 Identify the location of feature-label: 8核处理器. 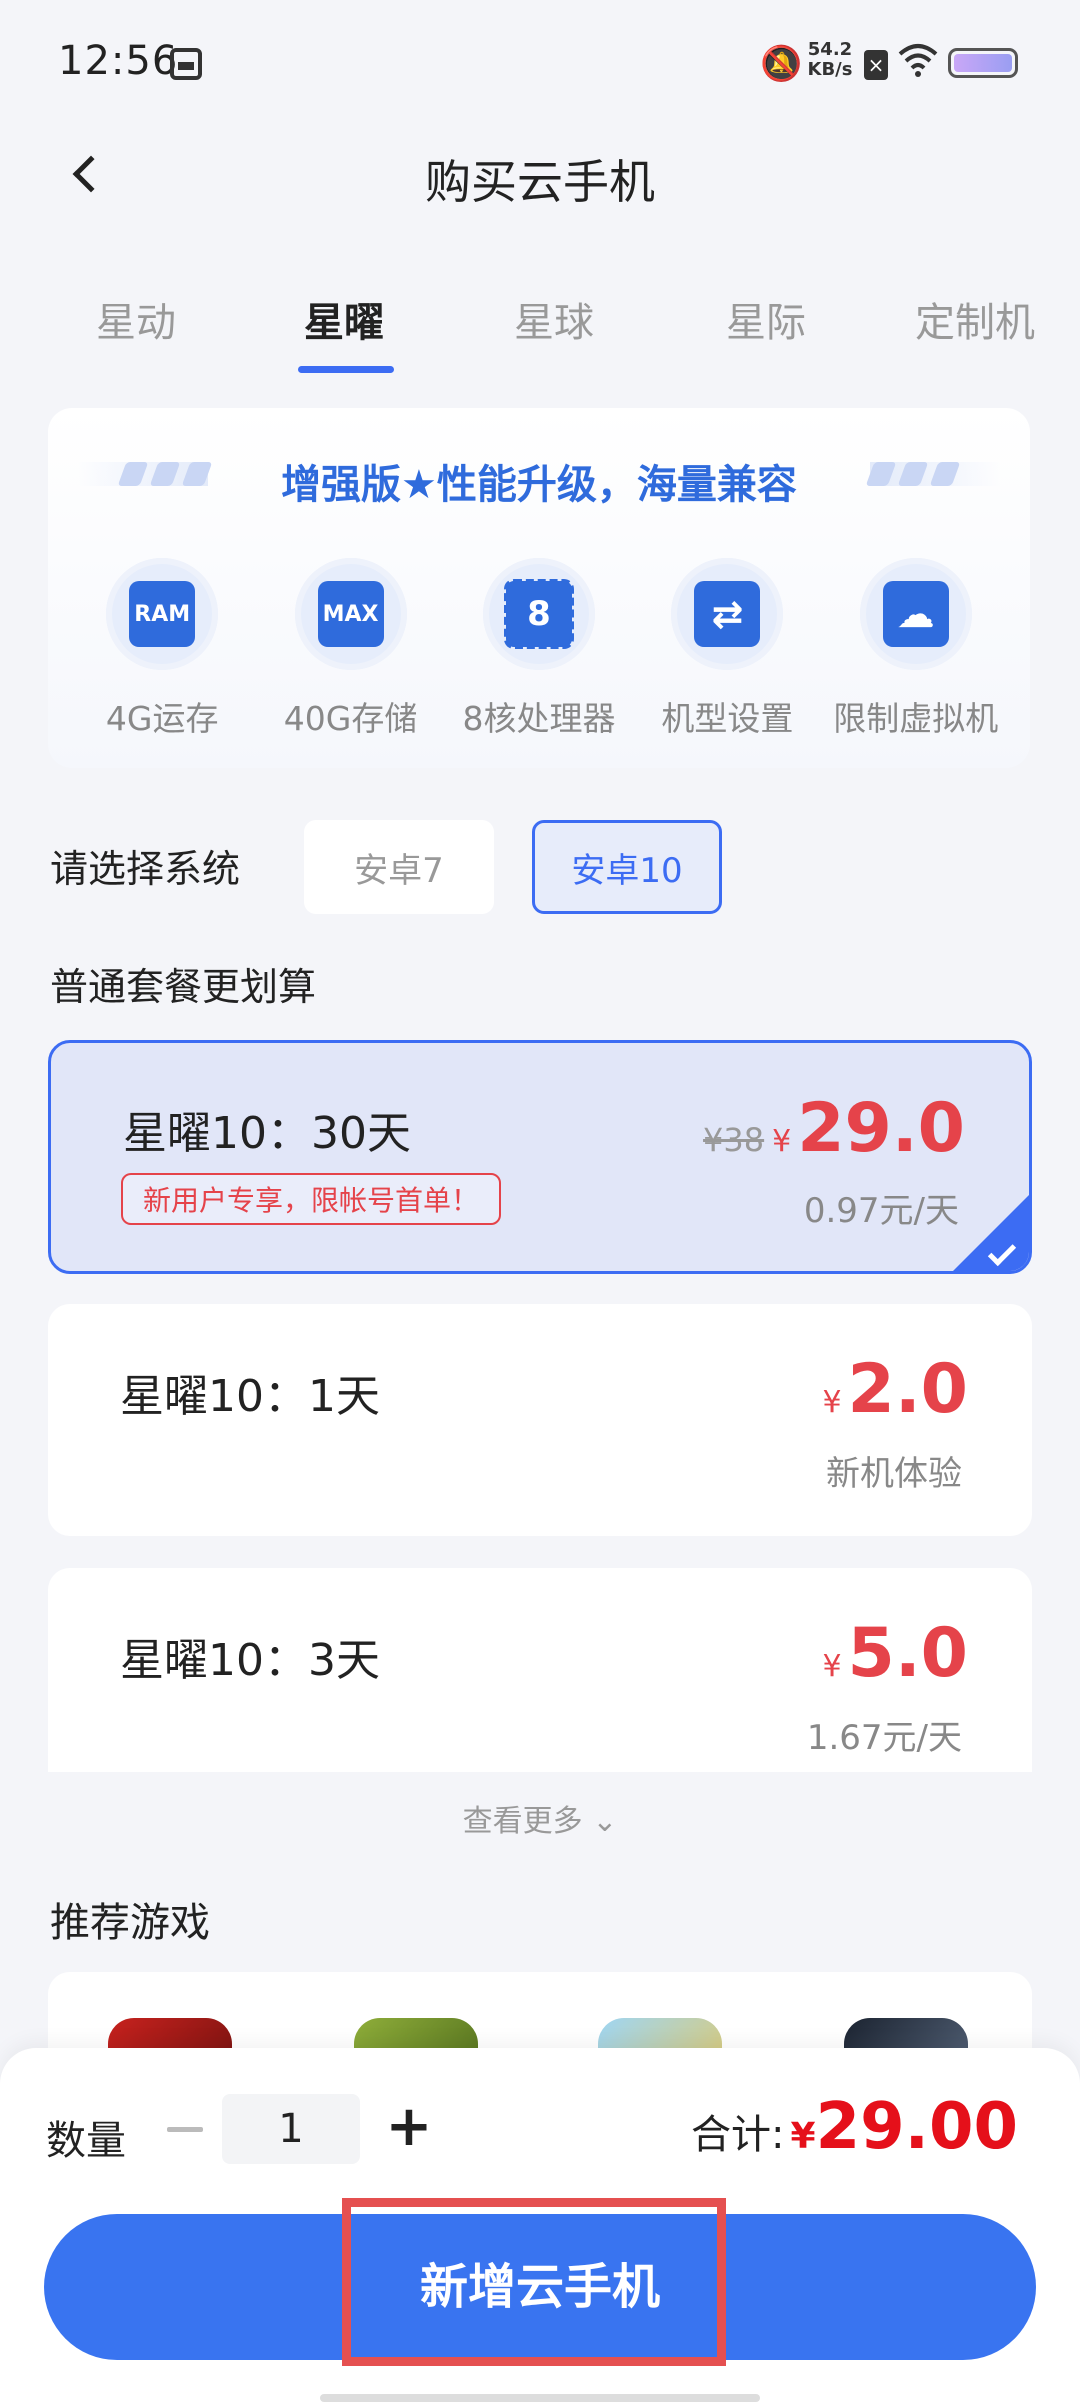
(539, 718).